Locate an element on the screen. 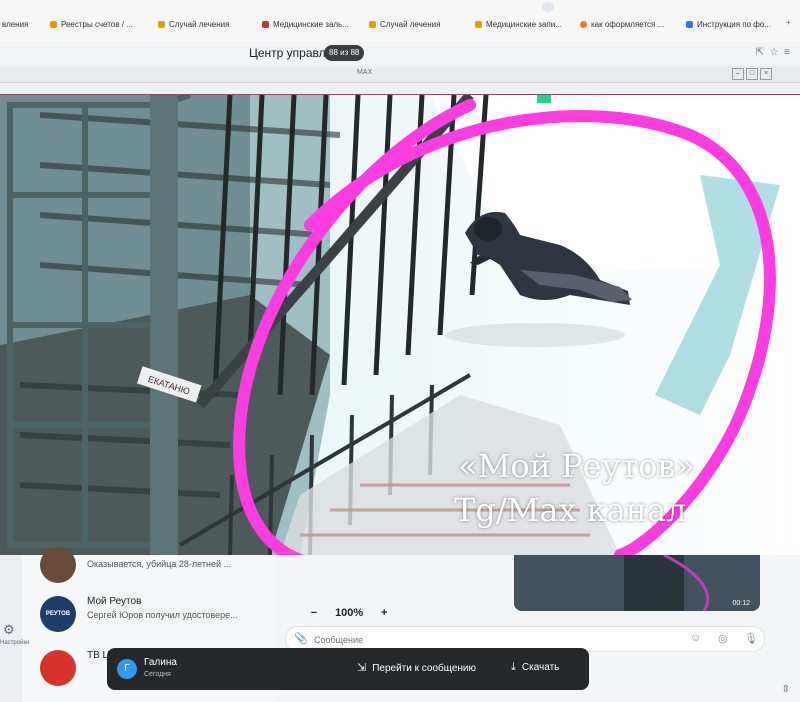  window-controls: – □ × is located at coordinates (751, 74).